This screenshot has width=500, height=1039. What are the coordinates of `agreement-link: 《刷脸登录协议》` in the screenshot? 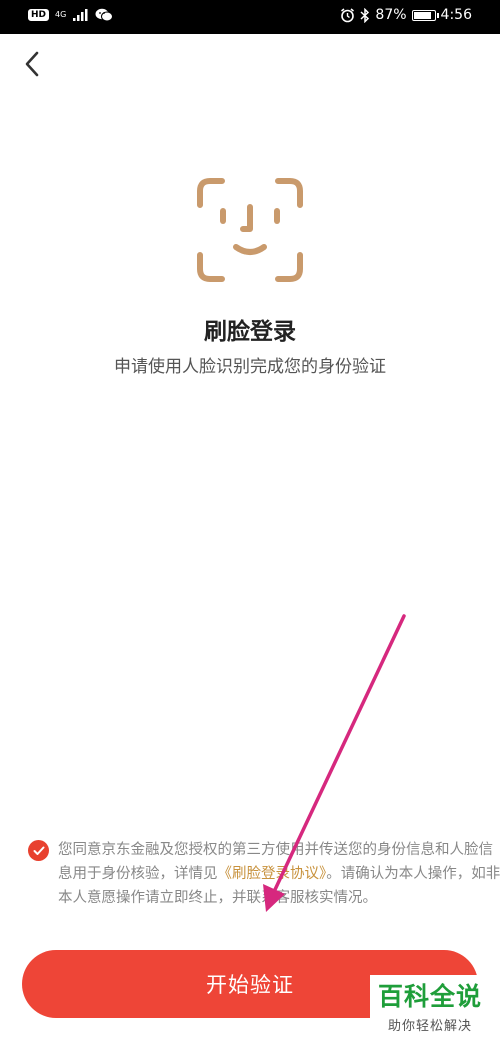 It's located at (272, 874).